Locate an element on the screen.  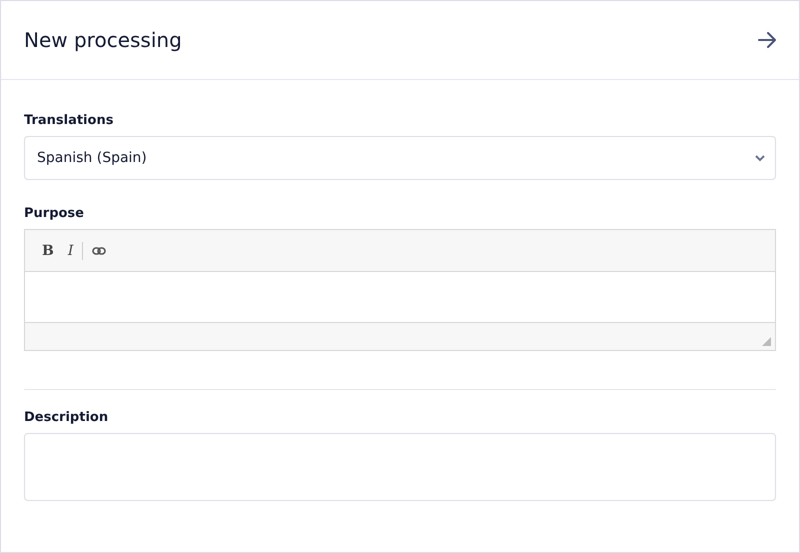
field-label: Purpose is located at coordinates (54, 213).